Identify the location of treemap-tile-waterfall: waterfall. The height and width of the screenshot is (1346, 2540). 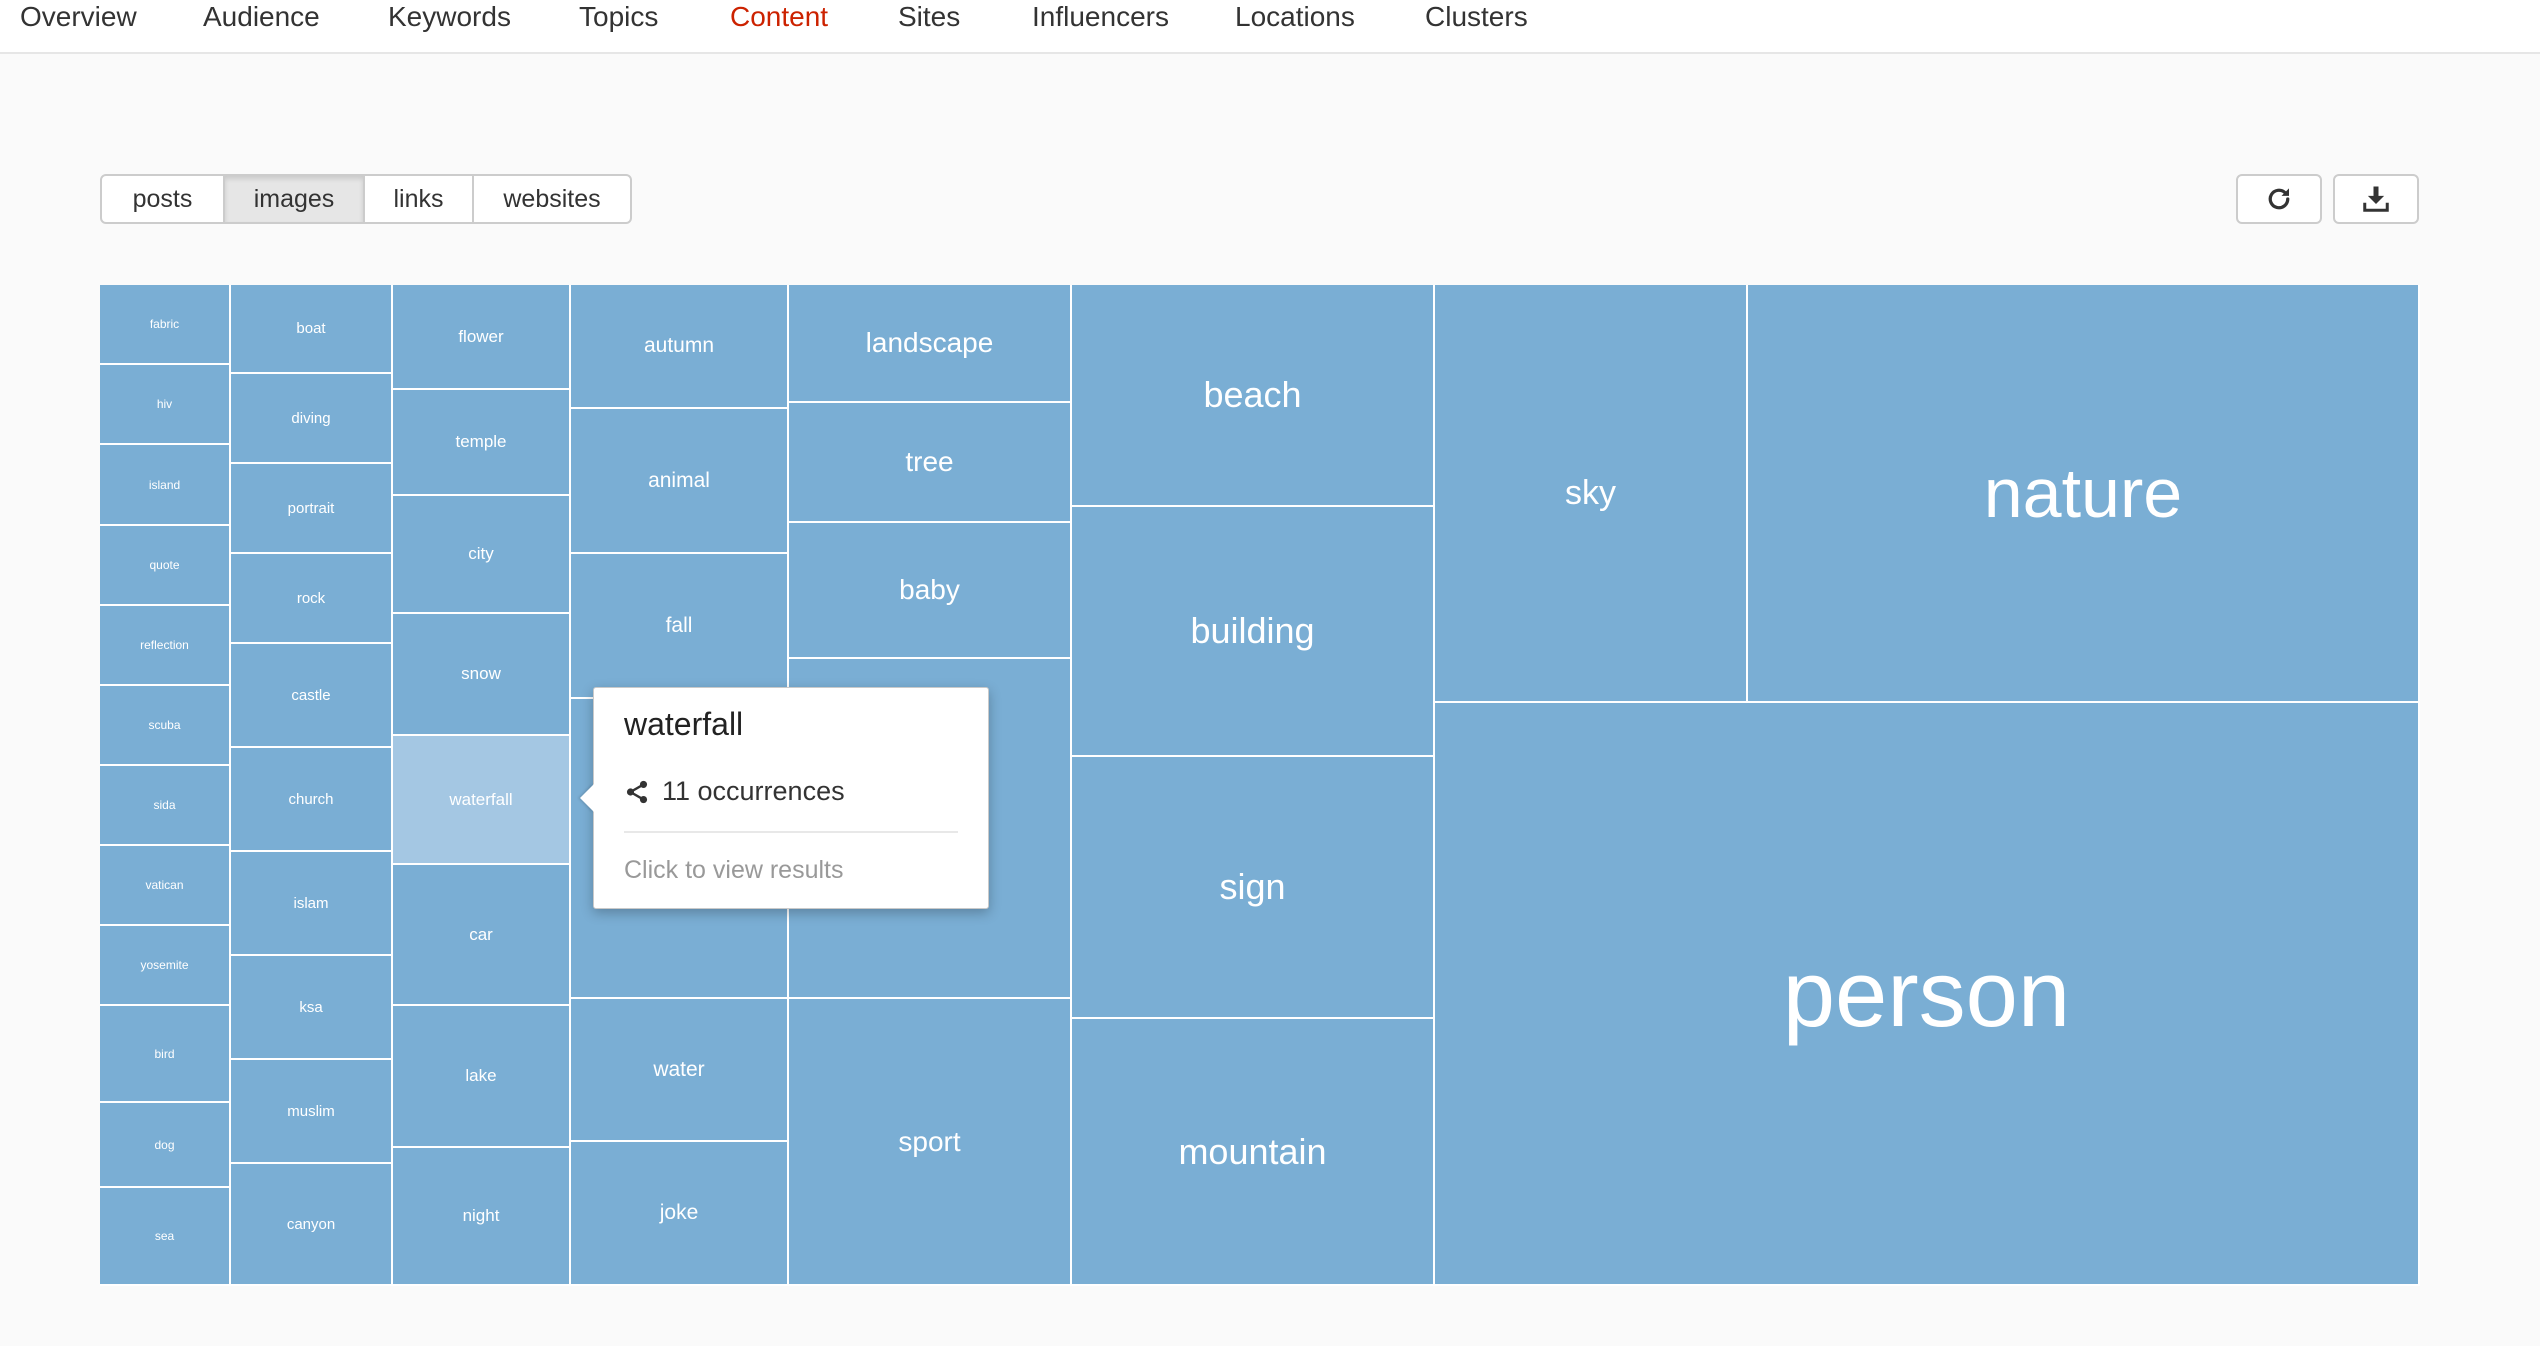
(482, 800).